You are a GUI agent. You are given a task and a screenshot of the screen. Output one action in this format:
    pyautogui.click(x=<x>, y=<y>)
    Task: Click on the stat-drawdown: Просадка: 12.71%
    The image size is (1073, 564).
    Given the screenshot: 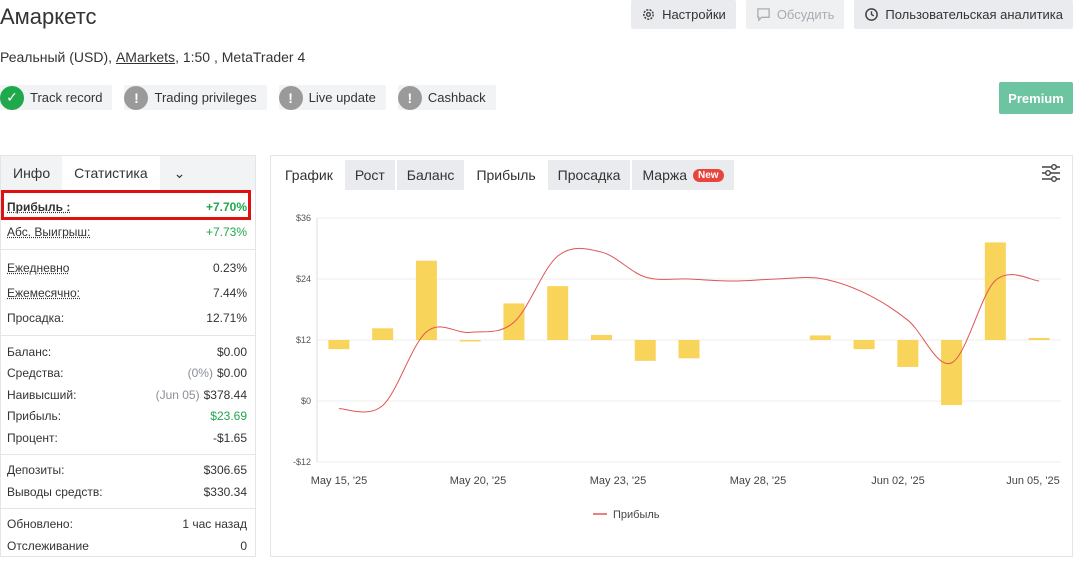 What is the action you would take?
    pyautogui.click(x=128, y=317)
    